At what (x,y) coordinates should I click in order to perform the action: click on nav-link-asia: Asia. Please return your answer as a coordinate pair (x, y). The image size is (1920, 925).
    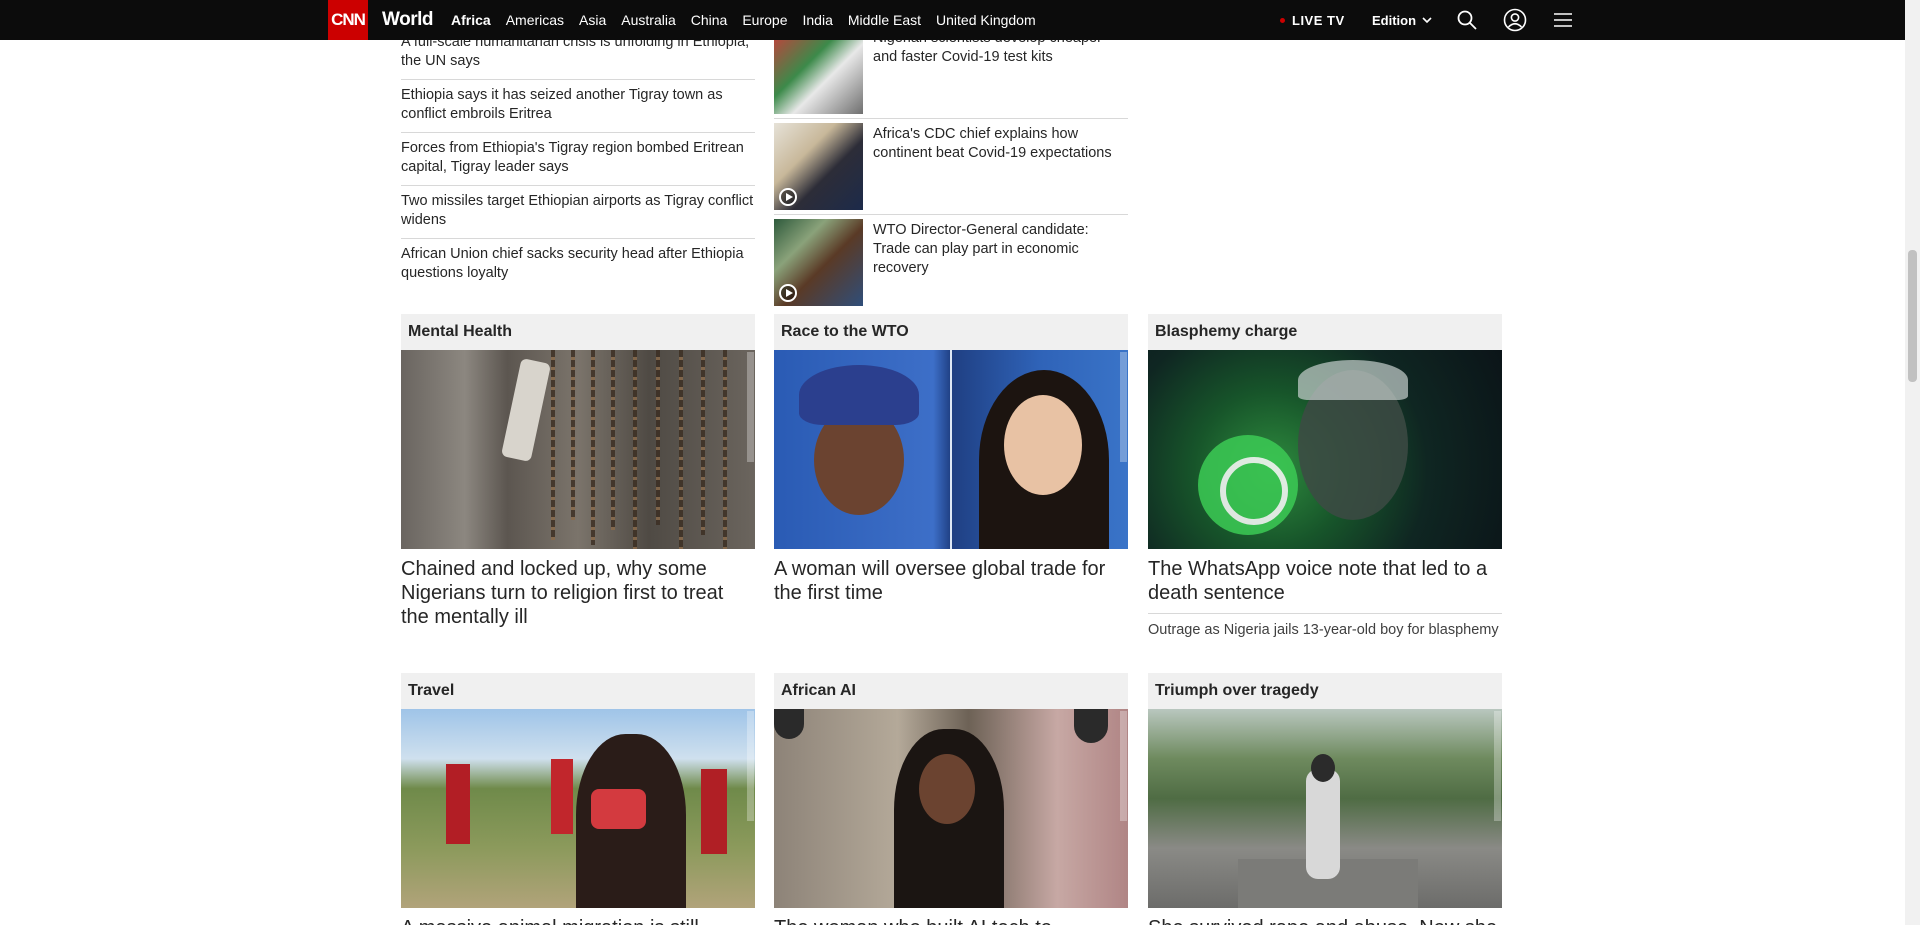
    Looking at the image, I should click on (592, 20).